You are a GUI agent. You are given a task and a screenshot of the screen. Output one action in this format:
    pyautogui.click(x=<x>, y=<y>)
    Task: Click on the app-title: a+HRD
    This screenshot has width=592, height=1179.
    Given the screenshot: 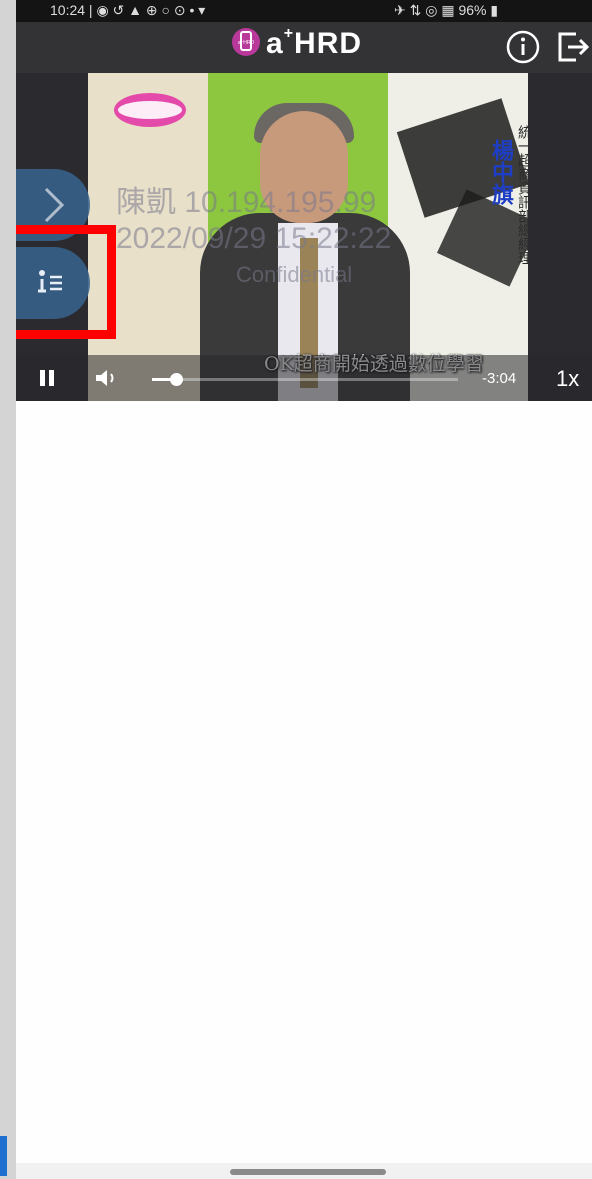 What is the action you would take?
    pyautogui.click(x=314, y=43)
    